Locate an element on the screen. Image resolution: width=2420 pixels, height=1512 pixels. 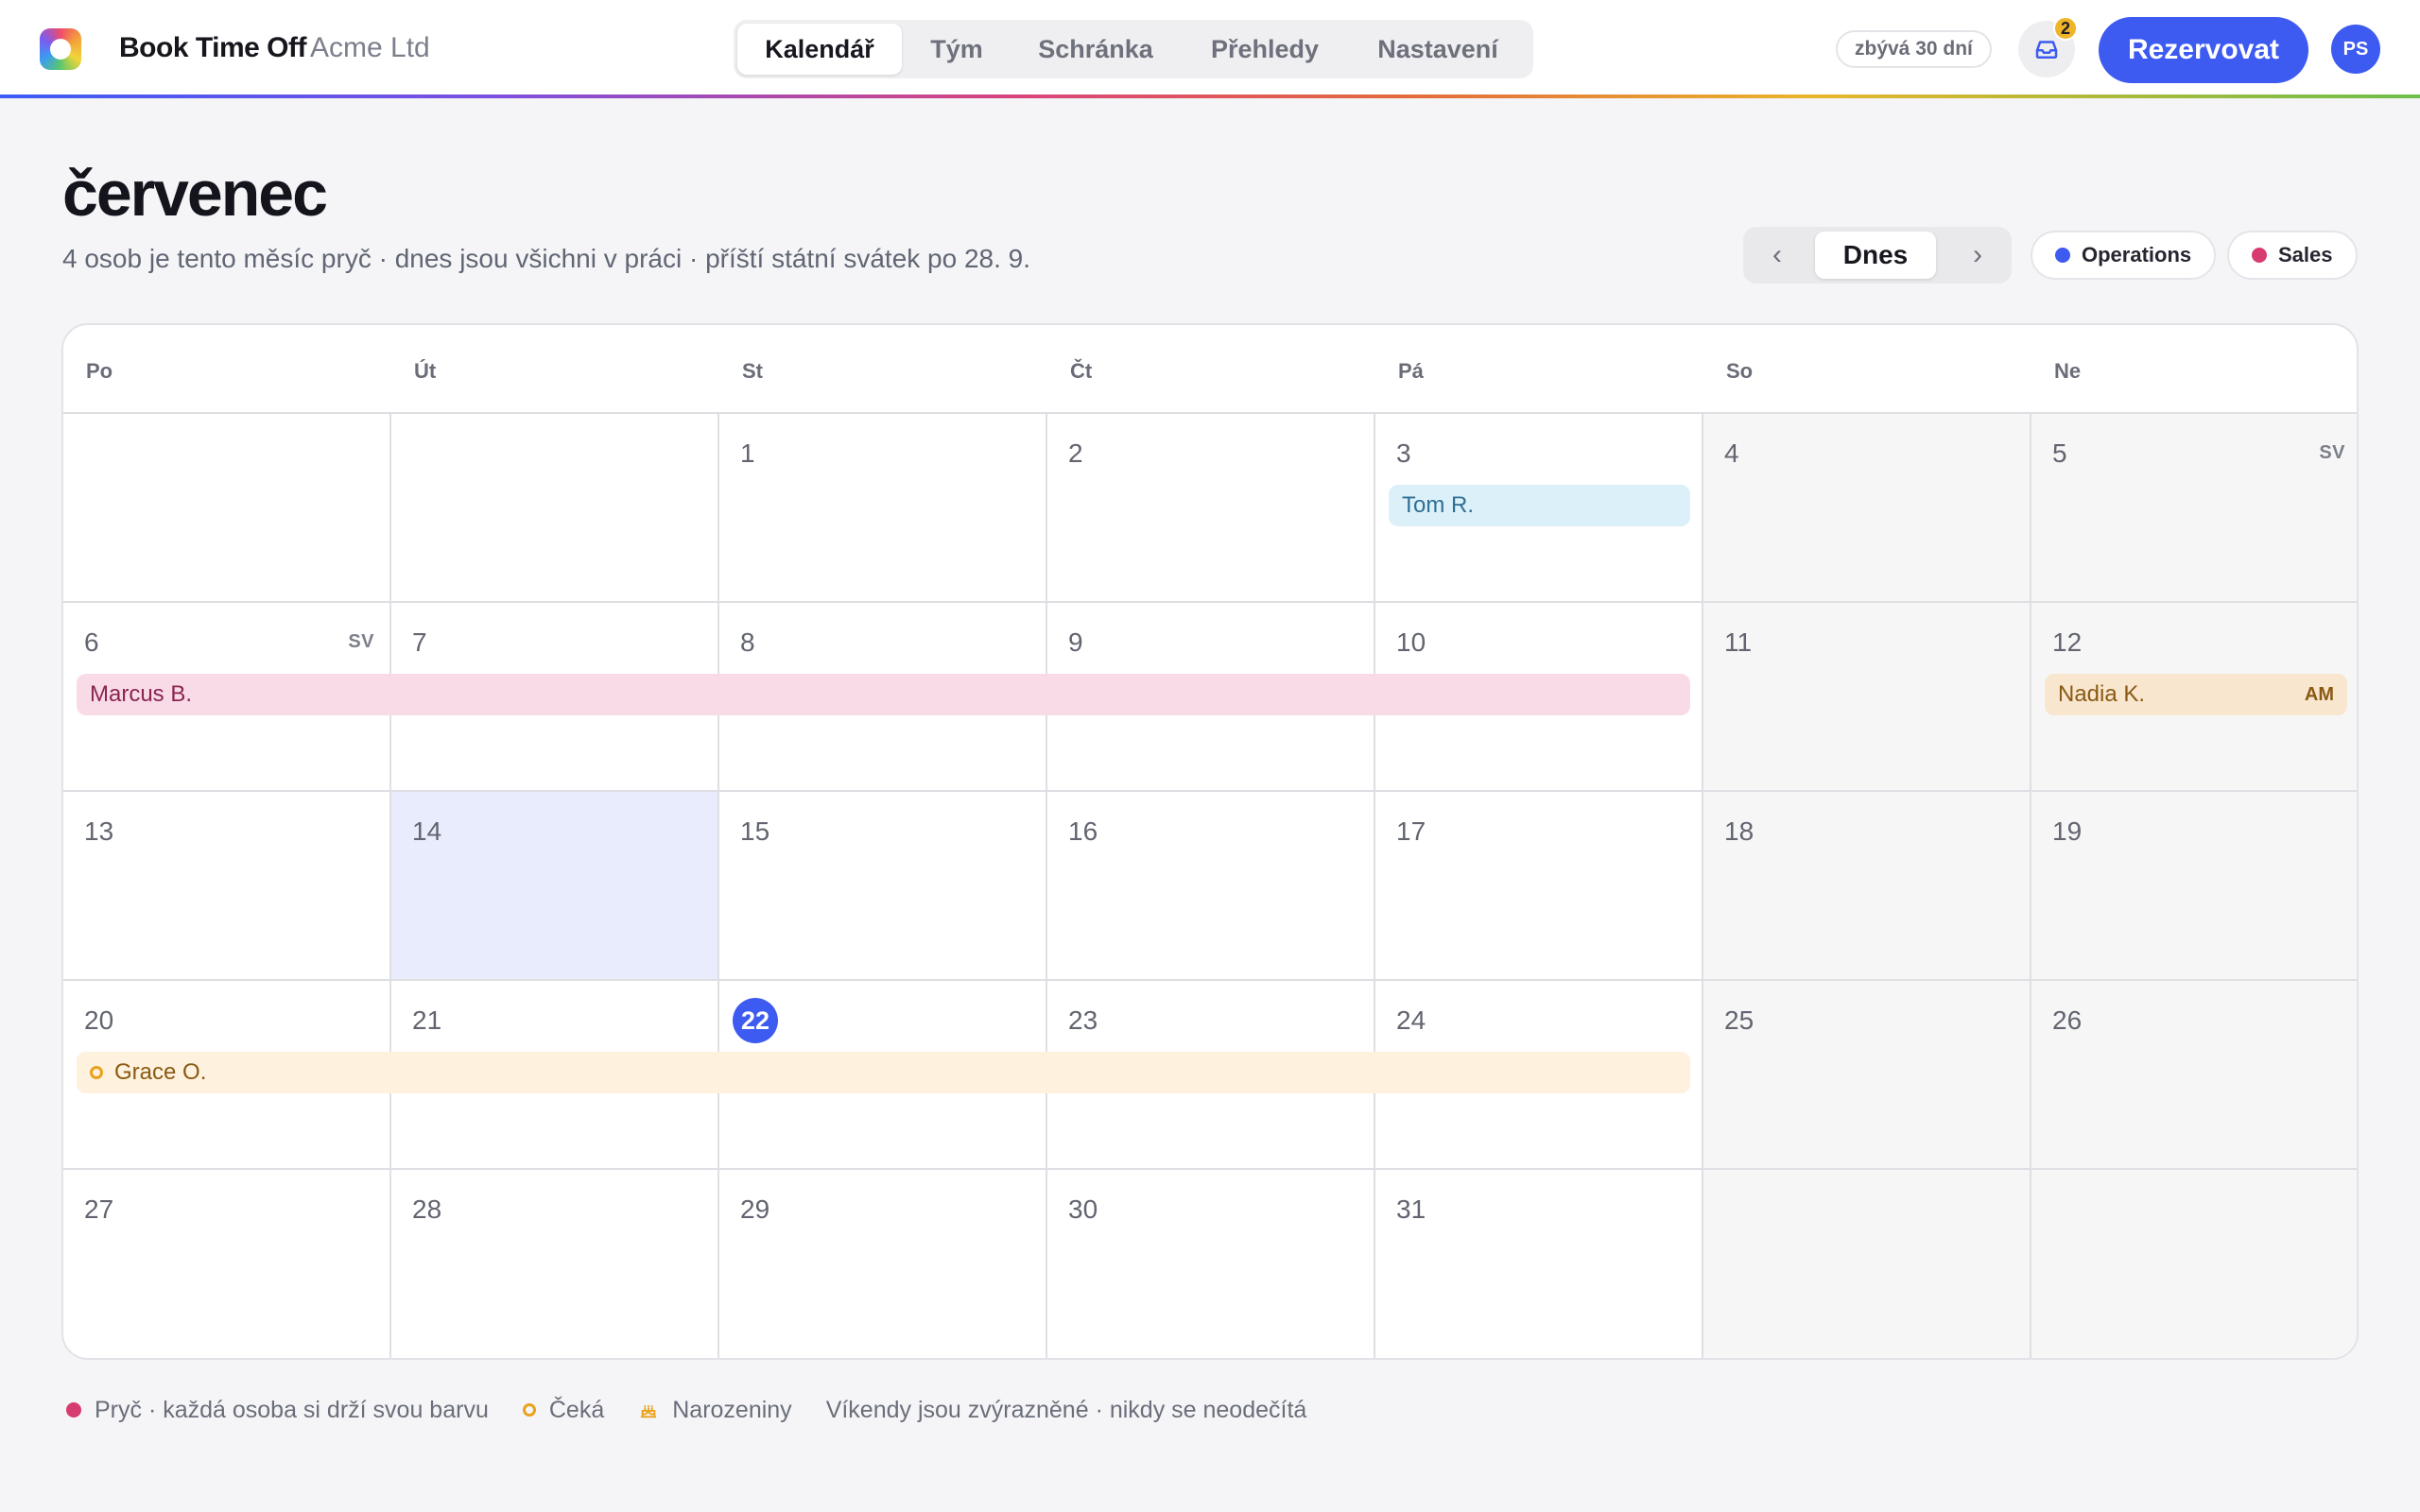
calendar-cell: 18 is located at coordinates (1867, 886).